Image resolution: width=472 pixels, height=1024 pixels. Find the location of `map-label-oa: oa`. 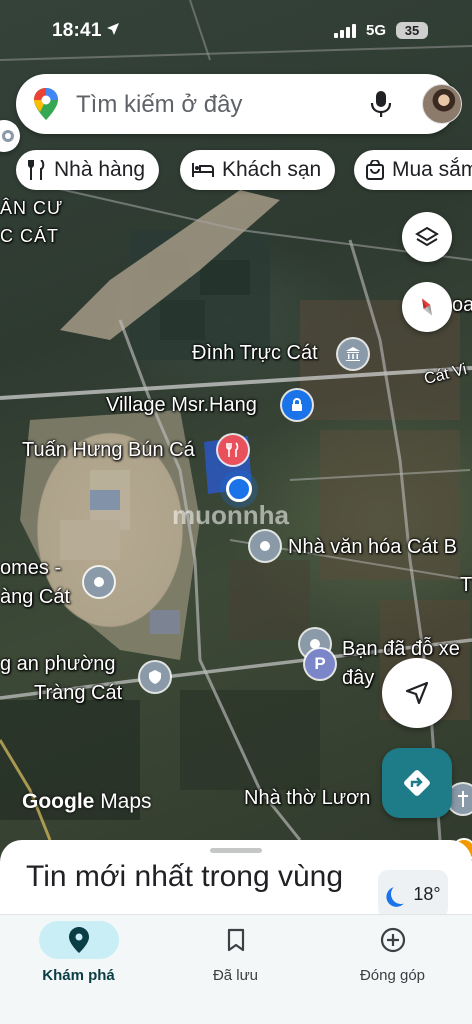

map-label-oa: oa is located at coordinates (462, 305).